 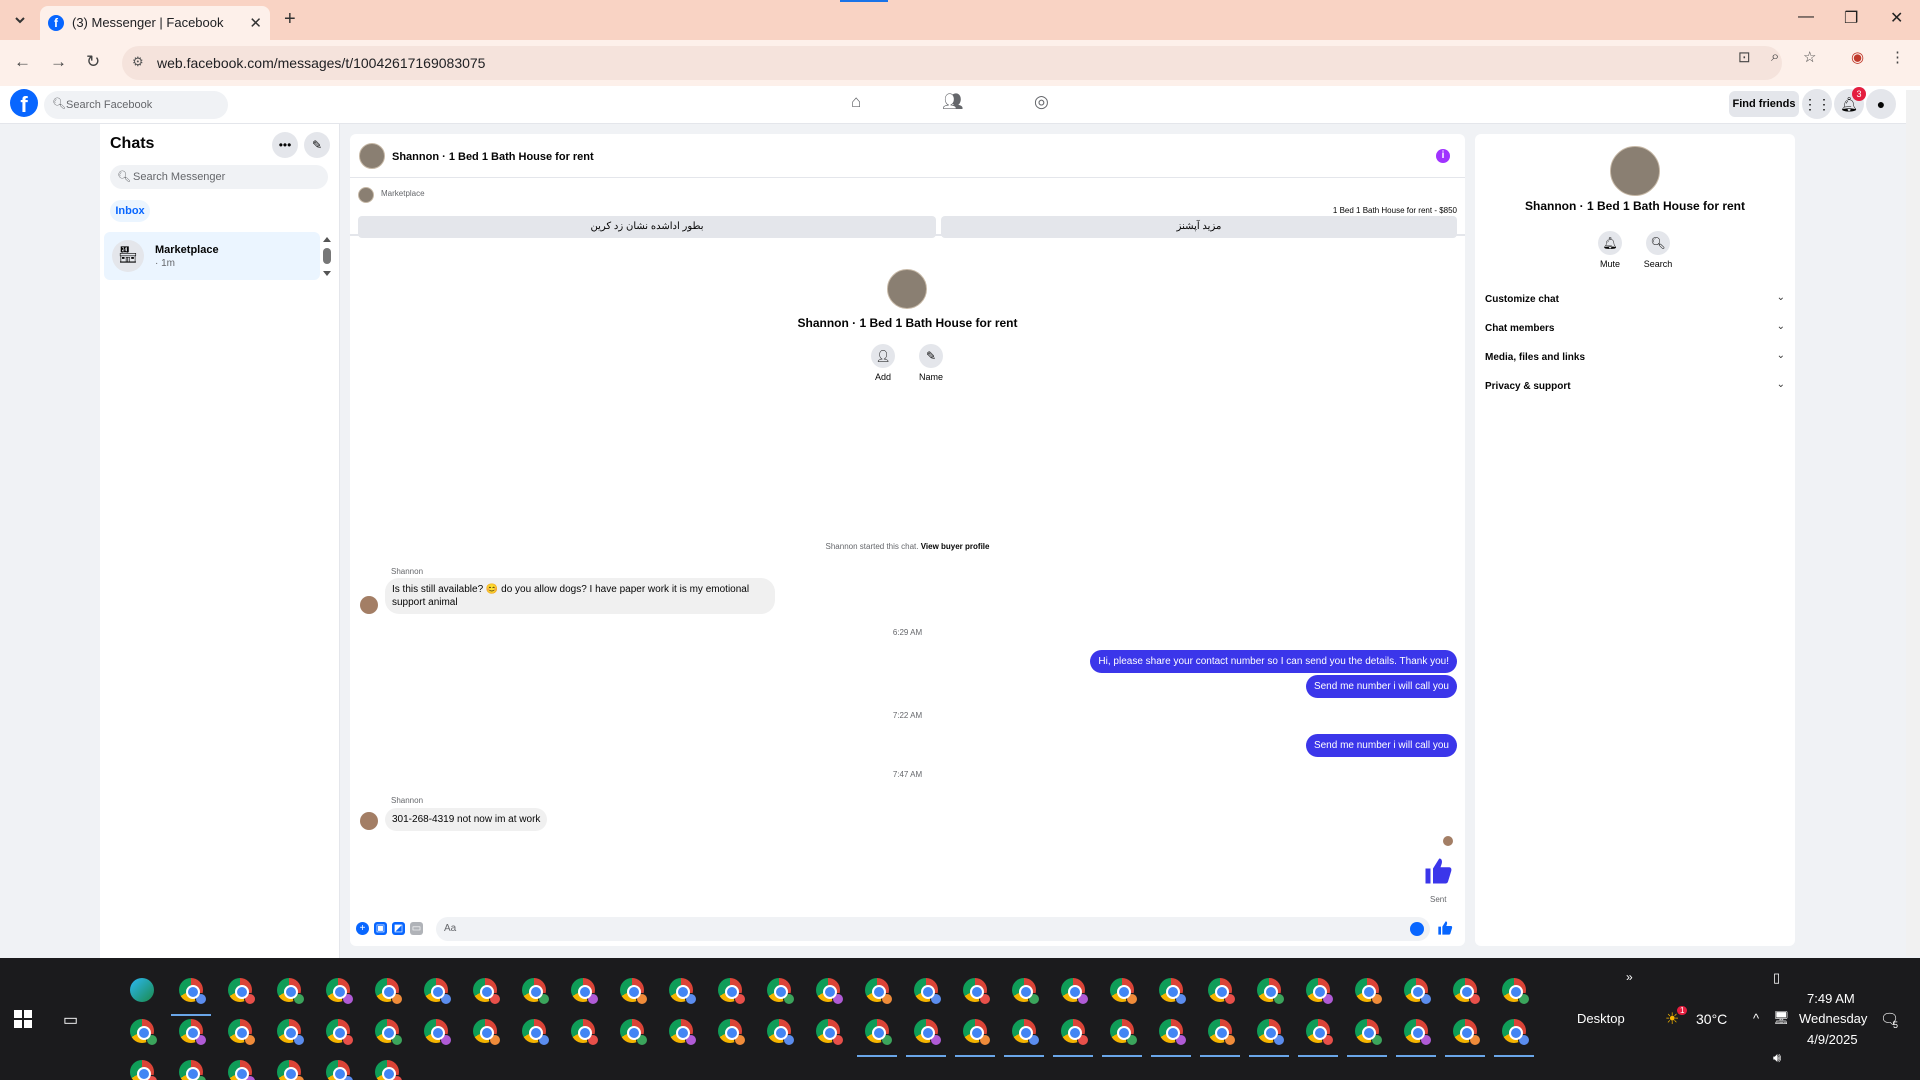 I want to click on restore-button: ❐, so click(x=1851, y=18).